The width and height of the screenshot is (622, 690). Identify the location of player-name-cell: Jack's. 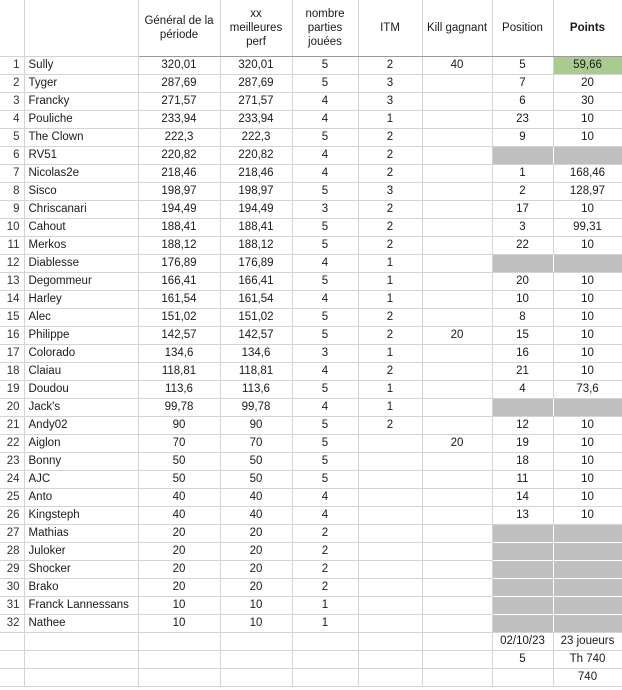
(81, 407).